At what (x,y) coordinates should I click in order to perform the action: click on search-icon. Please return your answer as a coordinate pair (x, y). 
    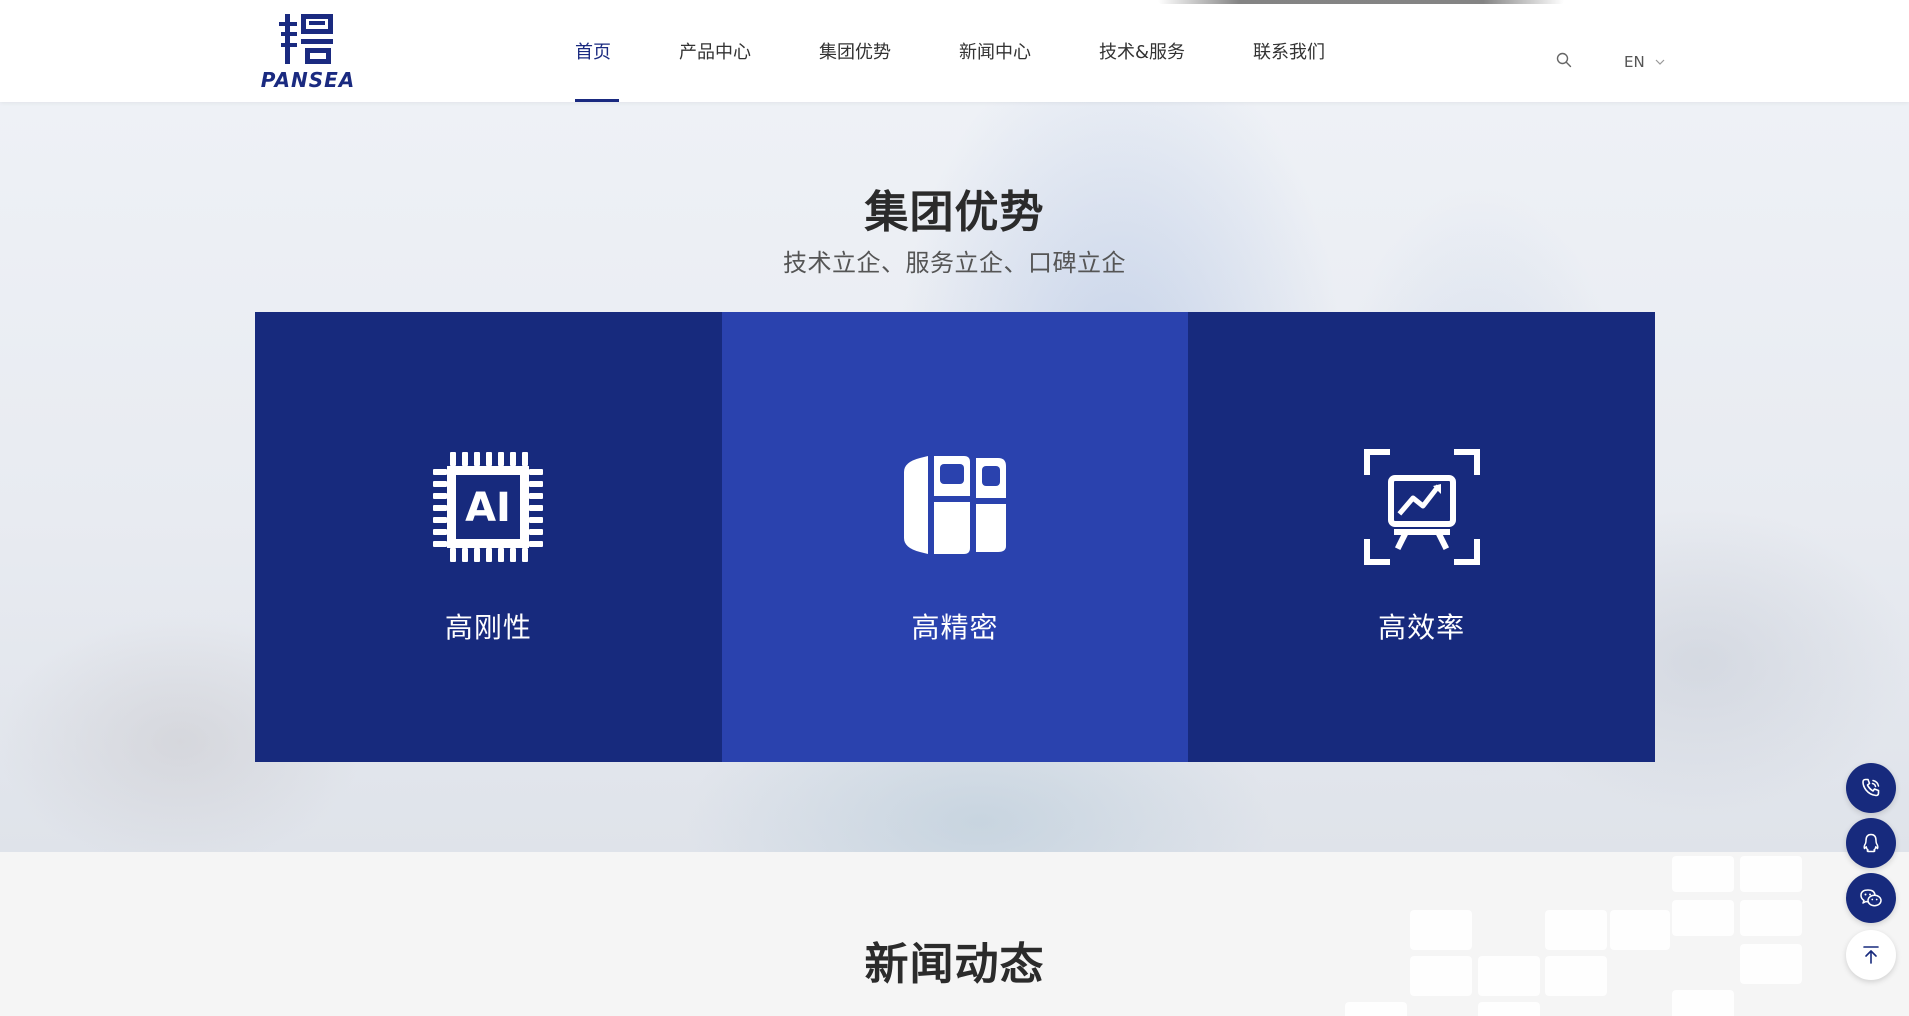
    Looking at the image, I should click on (1564, 60).